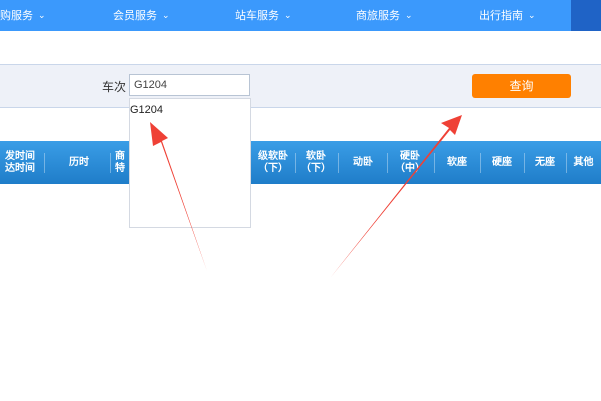 The width and height of the screenshot is (601, 401). I want to click on nav-item-travel-guide: 出行指南 ⌄, so click(507, 15).